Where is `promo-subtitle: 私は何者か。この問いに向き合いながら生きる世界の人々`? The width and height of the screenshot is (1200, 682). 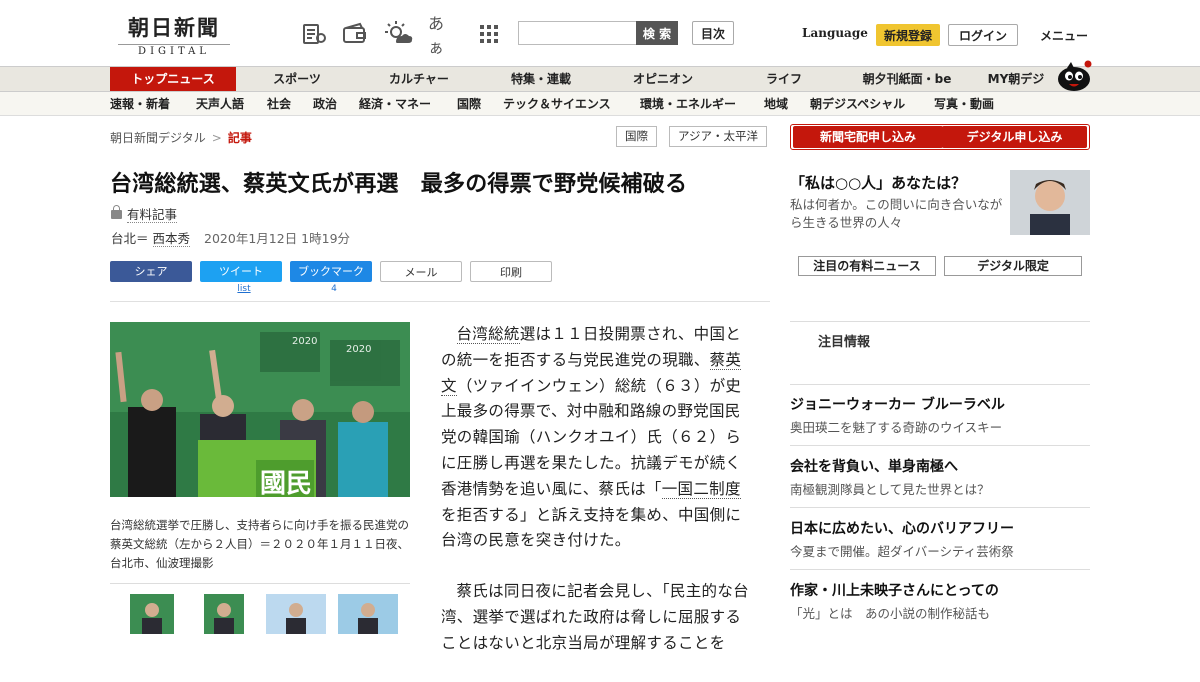
promo-subtitle: 私は何者か。この問いに向き合いながら生きる世界の人々 is located at coordinates (896, 213).